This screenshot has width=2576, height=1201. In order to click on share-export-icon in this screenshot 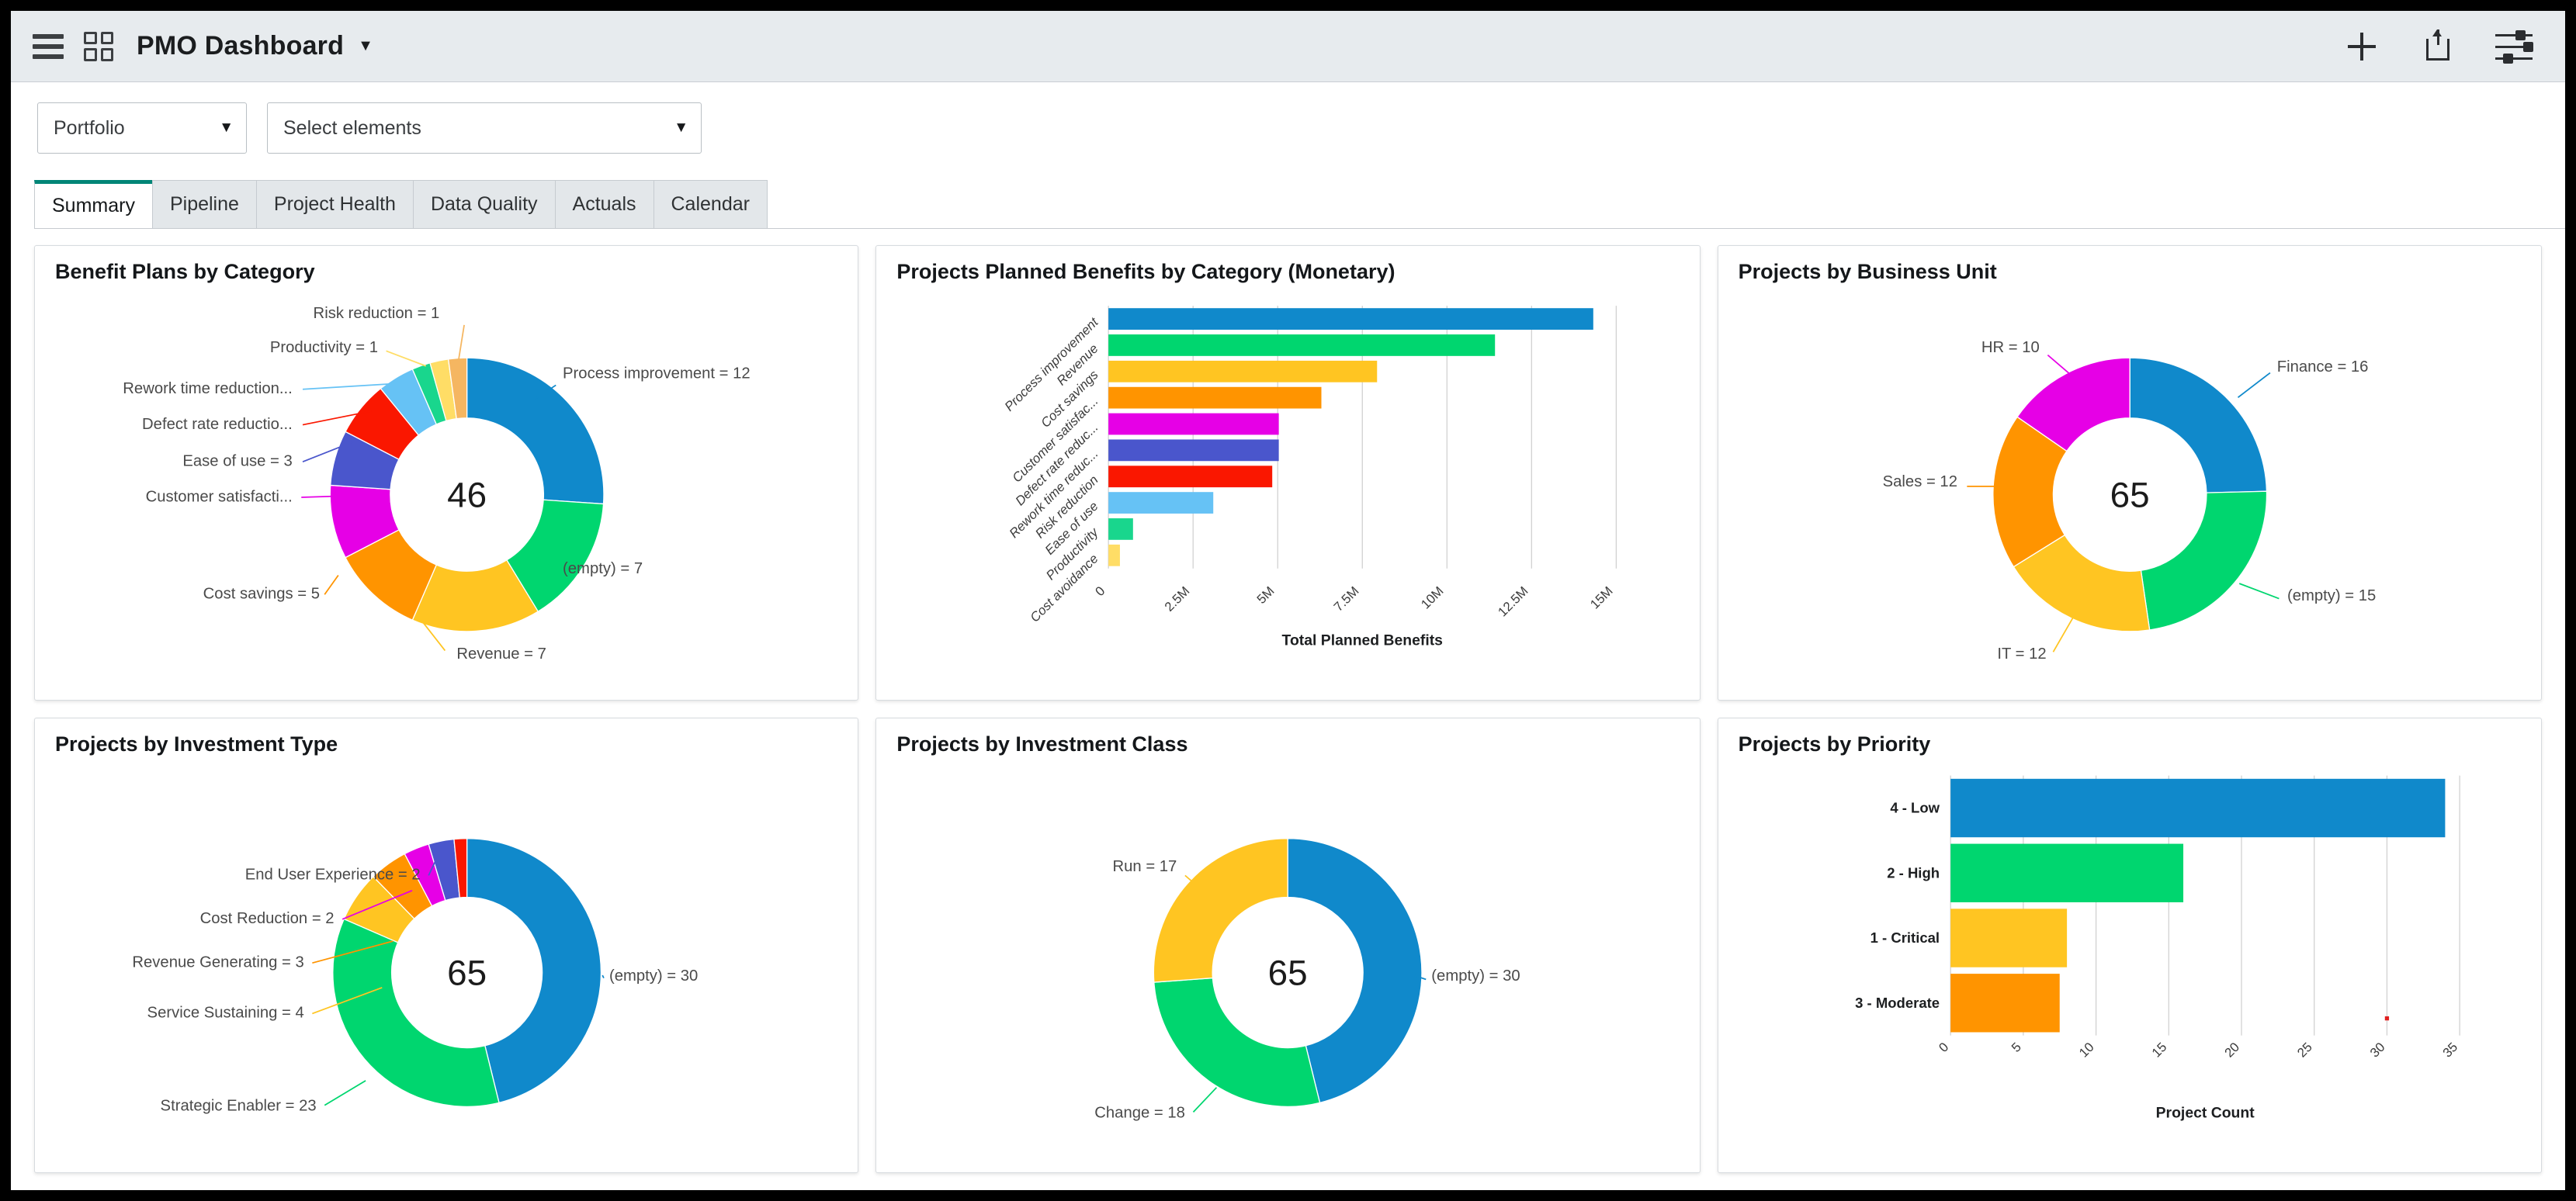, I will do `click(2438, 46)`.